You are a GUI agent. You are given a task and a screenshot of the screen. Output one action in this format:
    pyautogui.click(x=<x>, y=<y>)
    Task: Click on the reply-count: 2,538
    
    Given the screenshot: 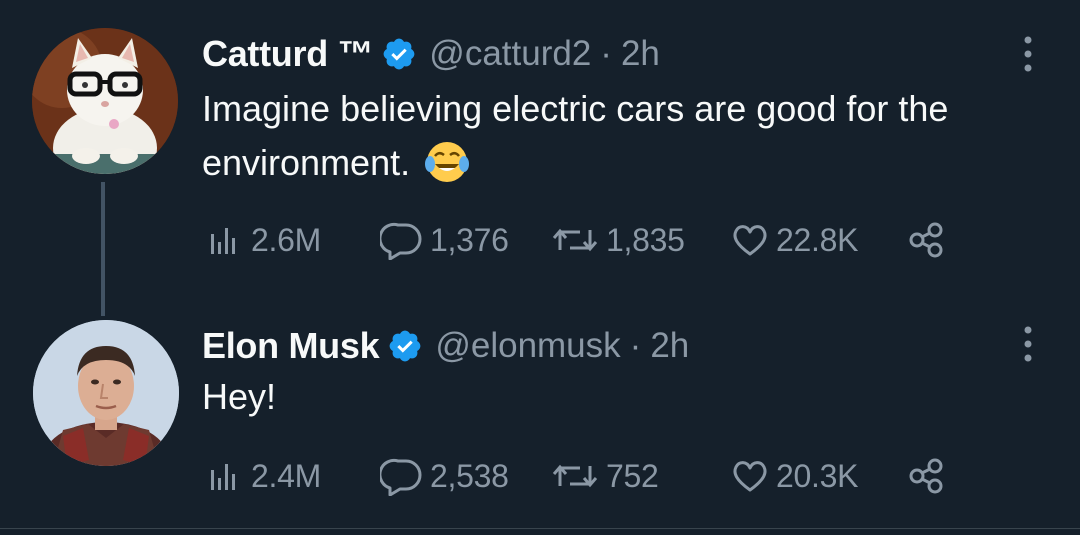 What is the action you would take?
    pyautogui.click(x=469, y=475)
    